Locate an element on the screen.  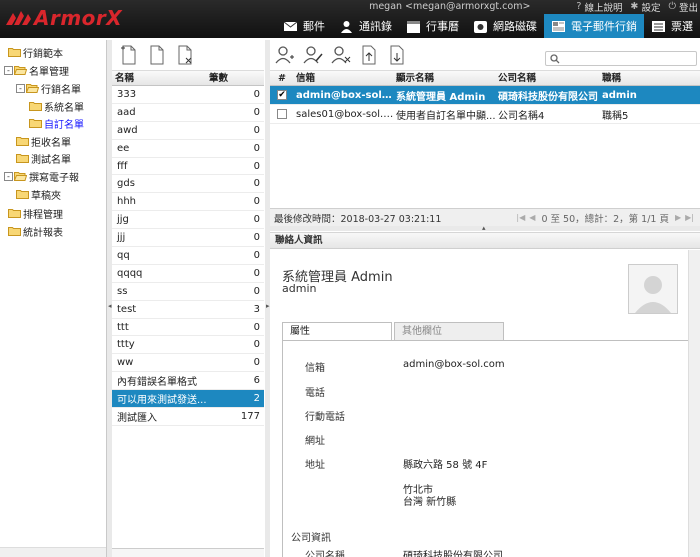
edit-list-button is located at coordinates (157, 55).